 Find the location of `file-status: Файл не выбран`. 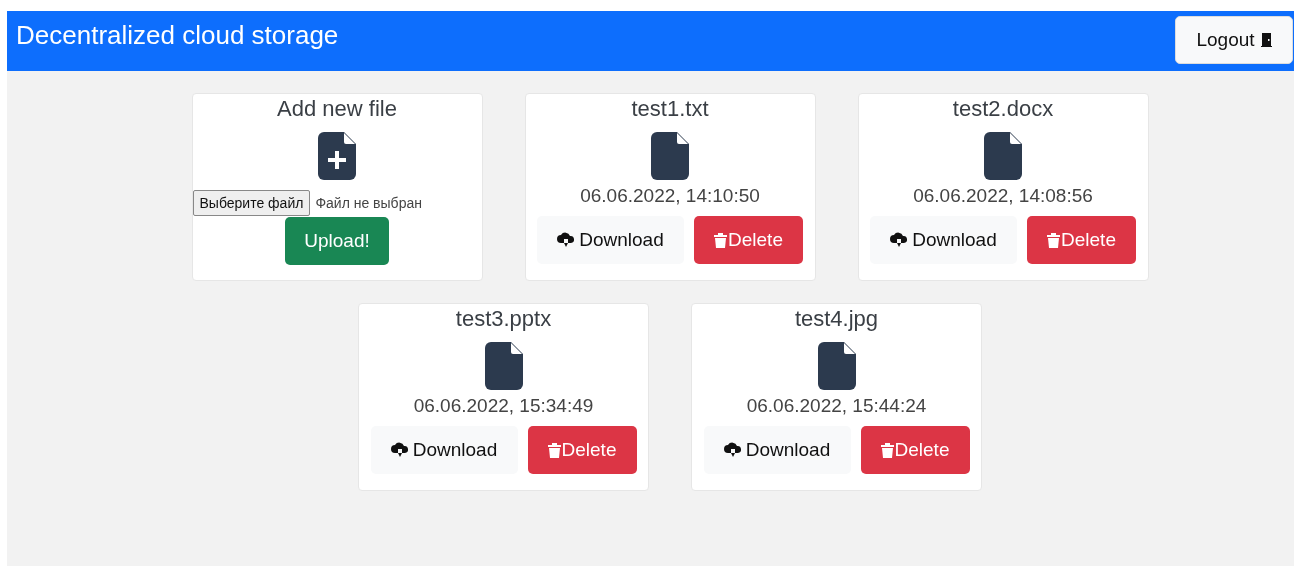

file-status: Файл не выбран is located at coordinates (368, 203).